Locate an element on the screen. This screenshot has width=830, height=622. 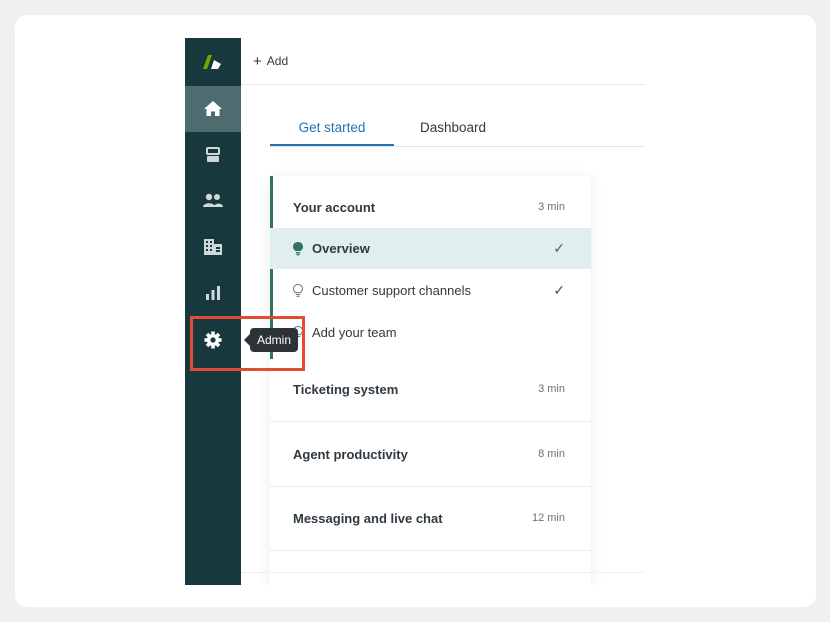
sidebar-nav is located at coordinates (213, 311).